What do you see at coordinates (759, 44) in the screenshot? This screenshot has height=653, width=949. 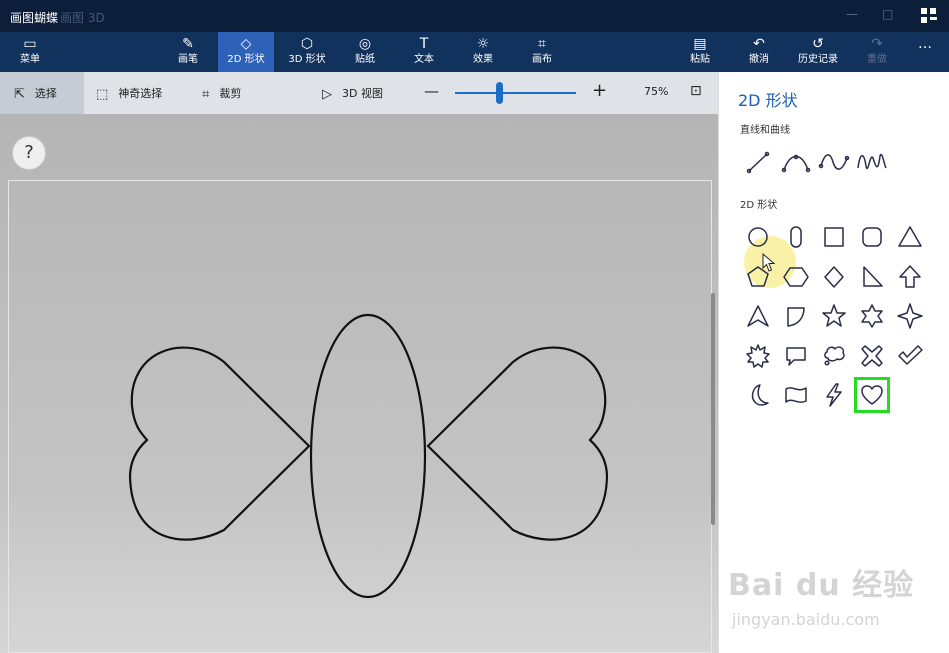 I see `undo-icon: ↶` at bounding box center [759, 44].